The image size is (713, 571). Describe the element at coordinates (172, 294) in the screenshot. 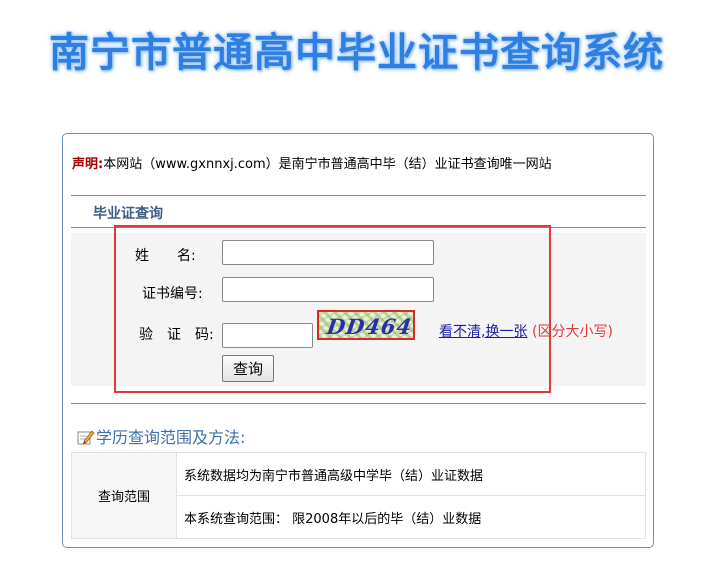

I see `cert-number-label: 证书编号:` at that location.